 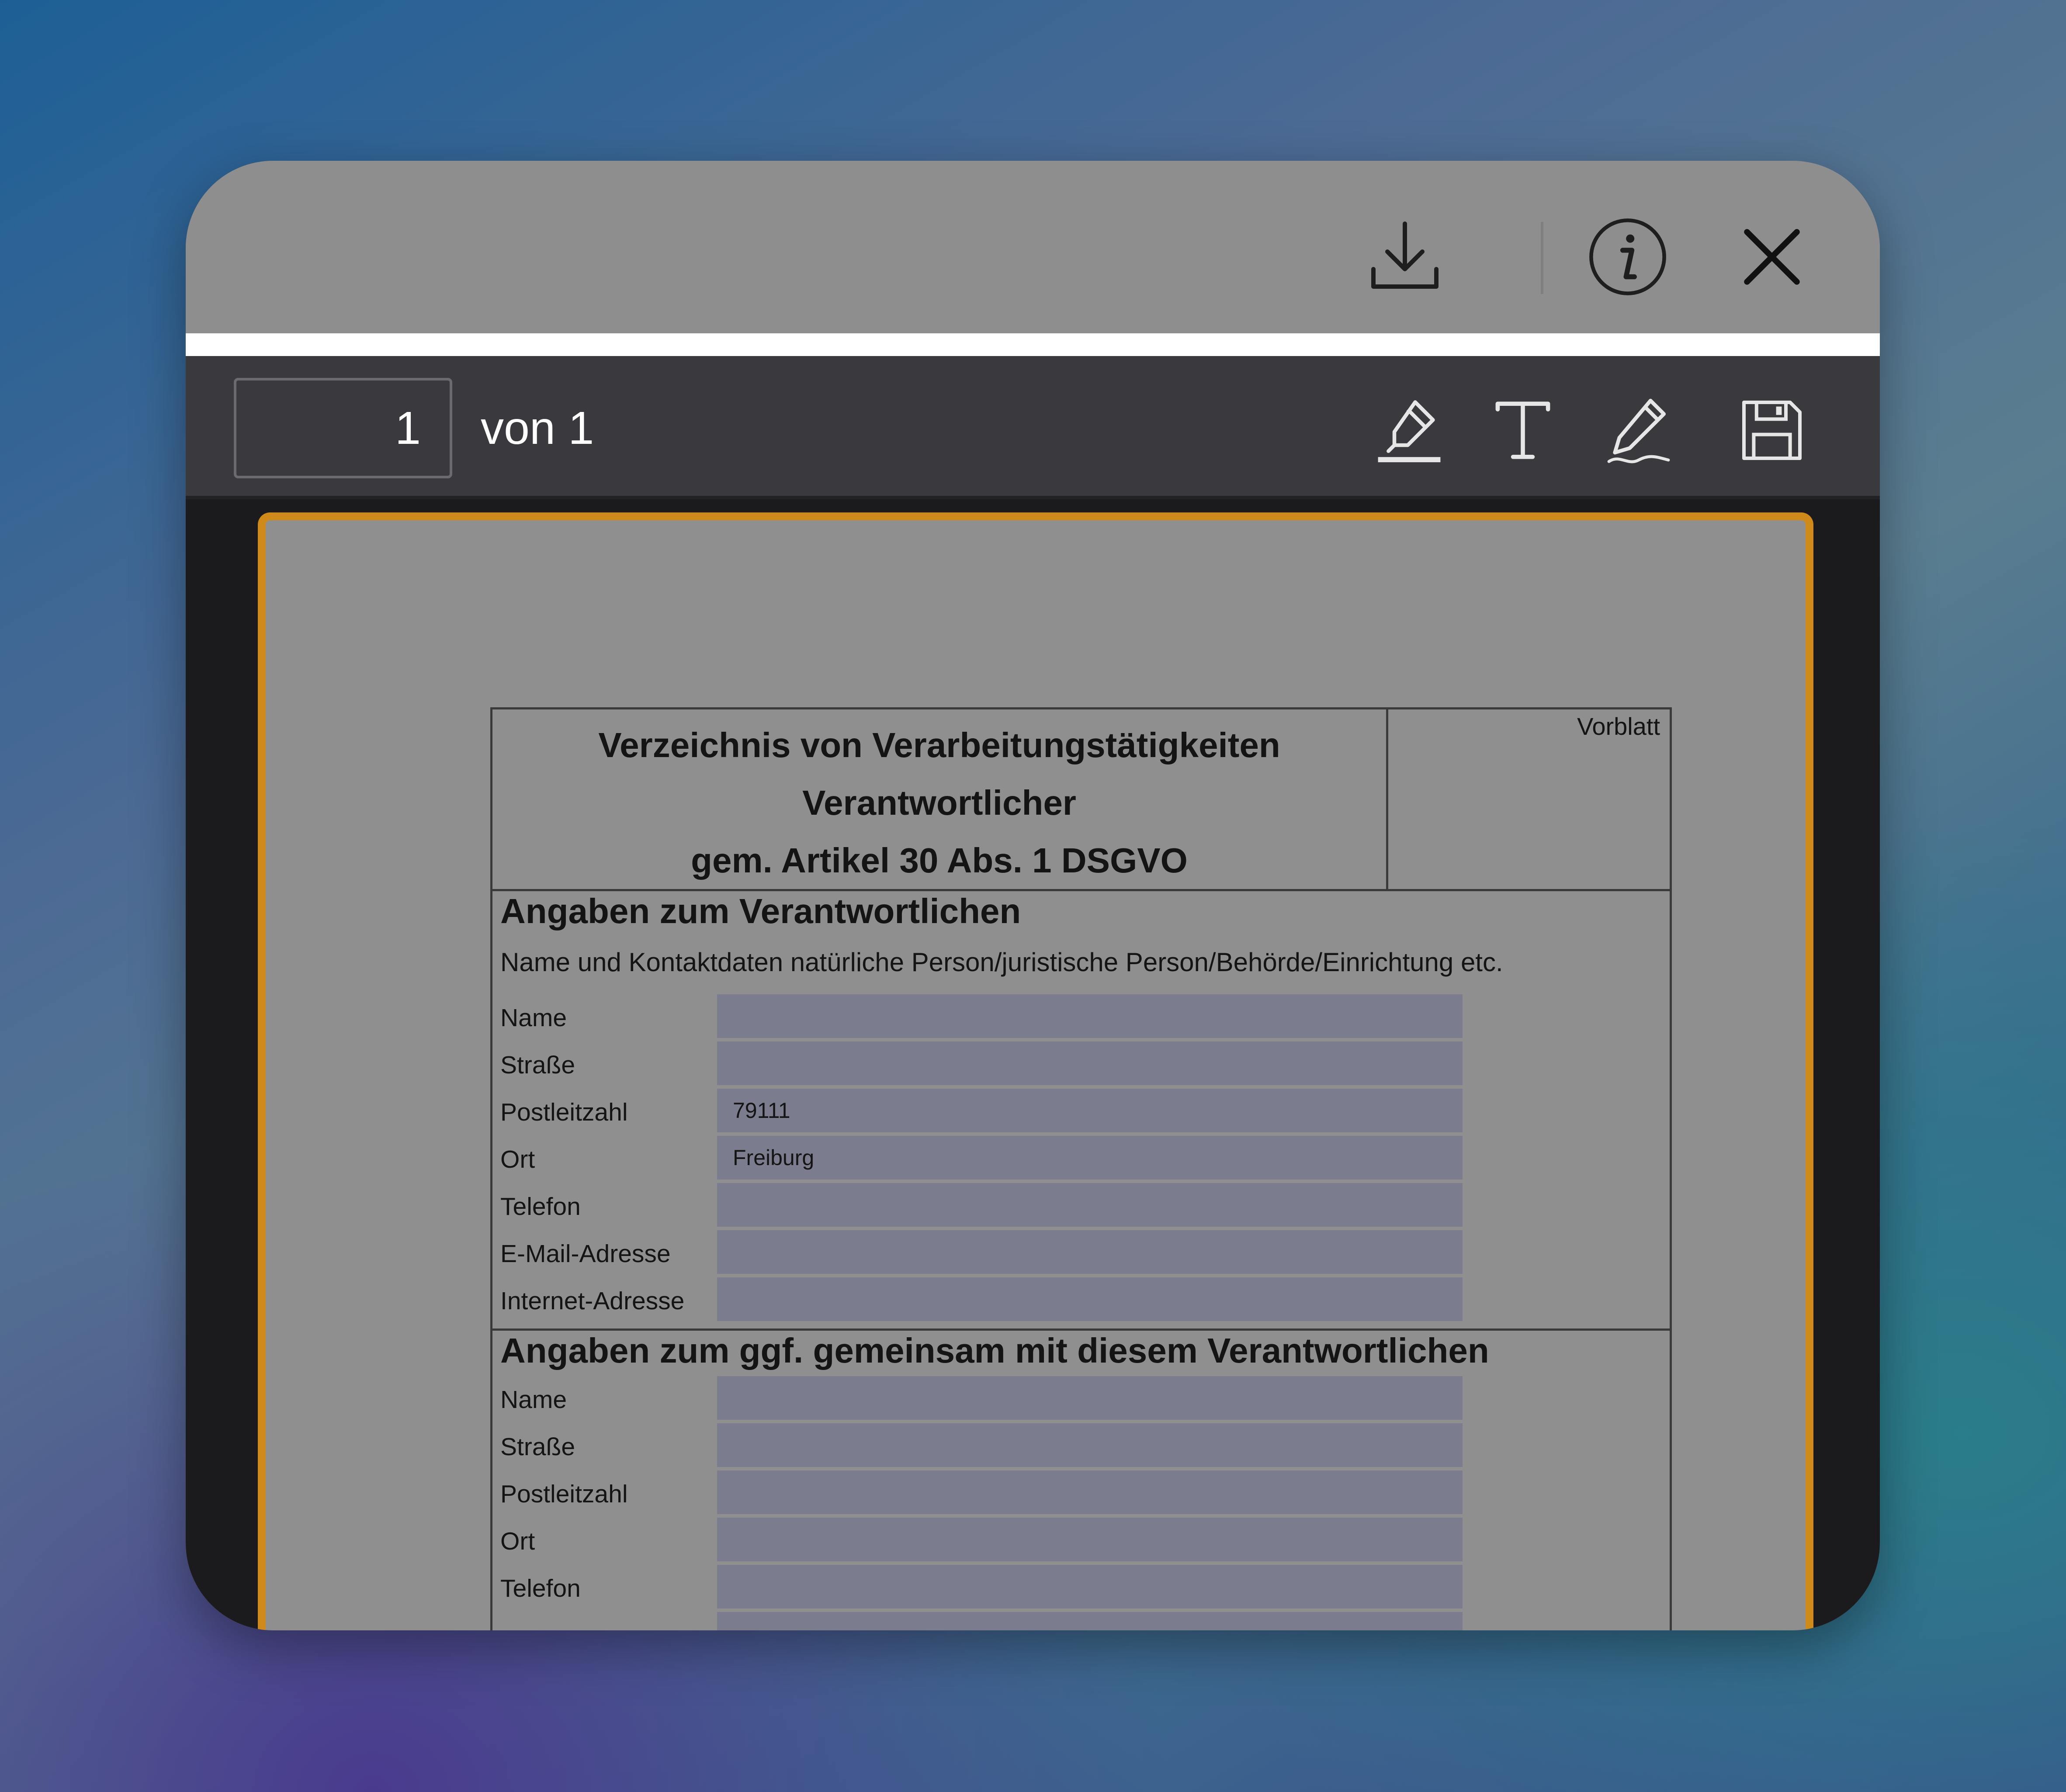 I want to click on street-field, so click(x=1090, y=1063).